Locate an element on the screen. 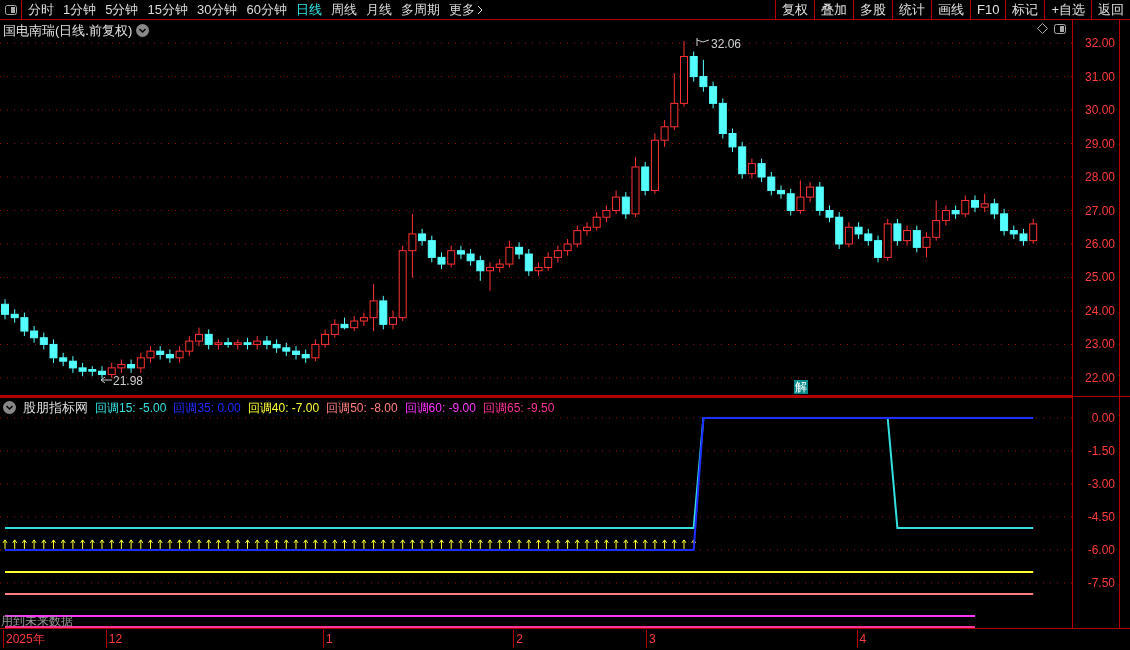 This screenshot has height=650, width=1130. legend-entry: 回调60: -9.00 is located at coordinates (440, 408).